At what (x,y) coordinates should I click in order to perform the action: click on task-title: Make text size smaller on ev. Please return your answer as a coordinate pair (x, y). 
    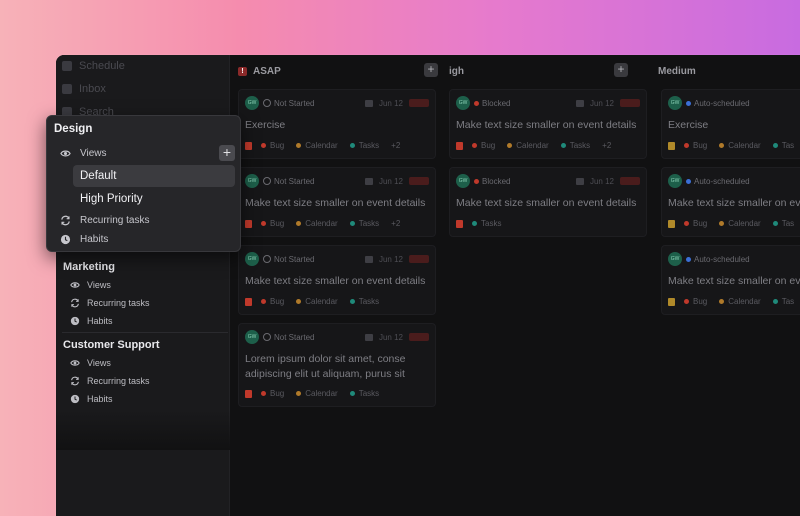
    Looking at the image, I should click on (734, 203).